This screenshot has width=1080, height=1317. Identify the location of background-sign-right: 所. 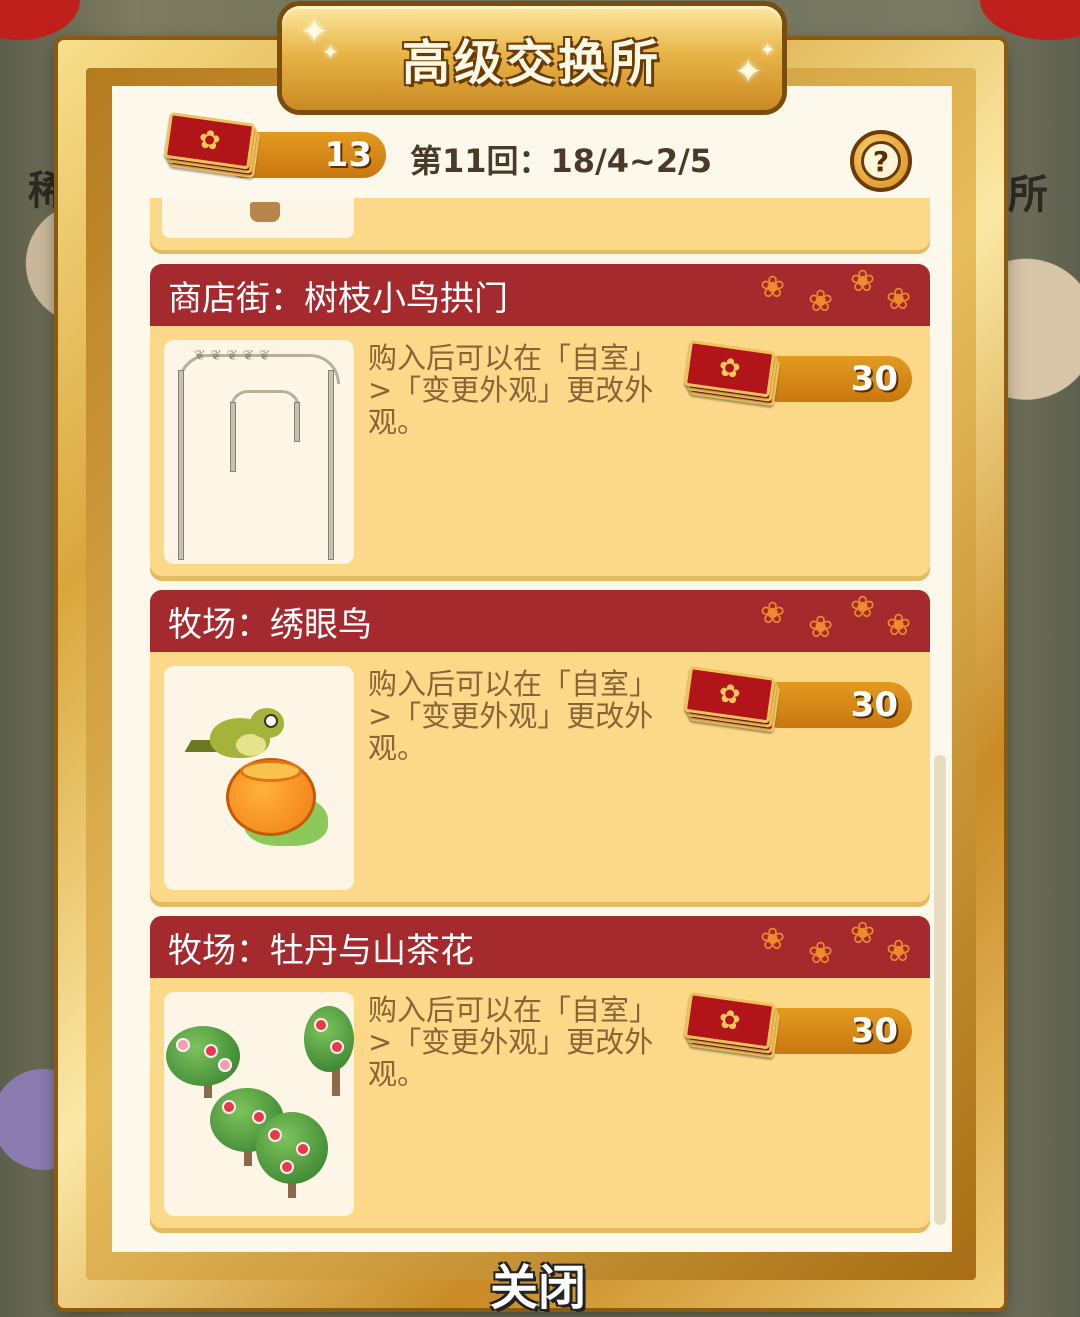
(1028, 195).